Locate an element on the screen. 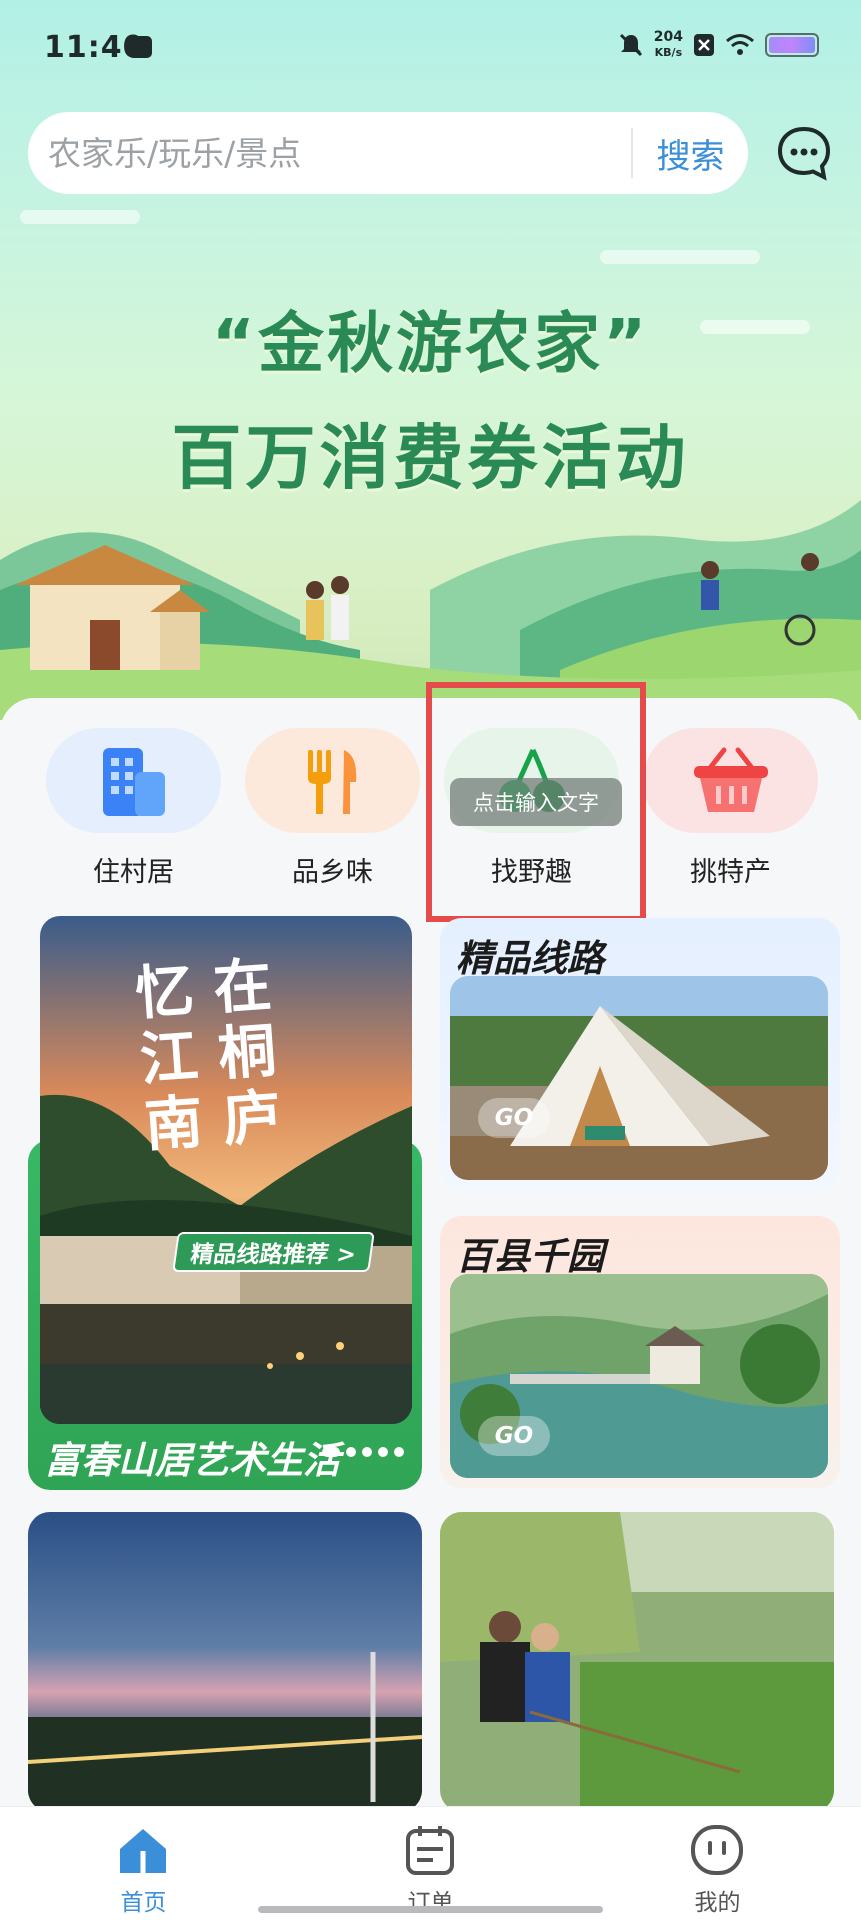  net-speed-value: 204 is located at coordinates (668, 37).